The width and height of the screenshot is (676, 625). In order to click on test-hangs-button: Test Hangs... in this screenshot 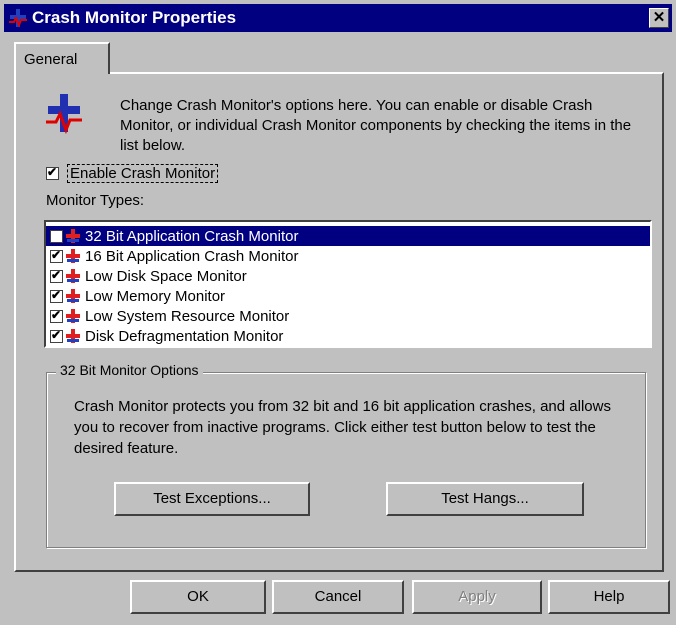, I will do `click(485, 499)`.